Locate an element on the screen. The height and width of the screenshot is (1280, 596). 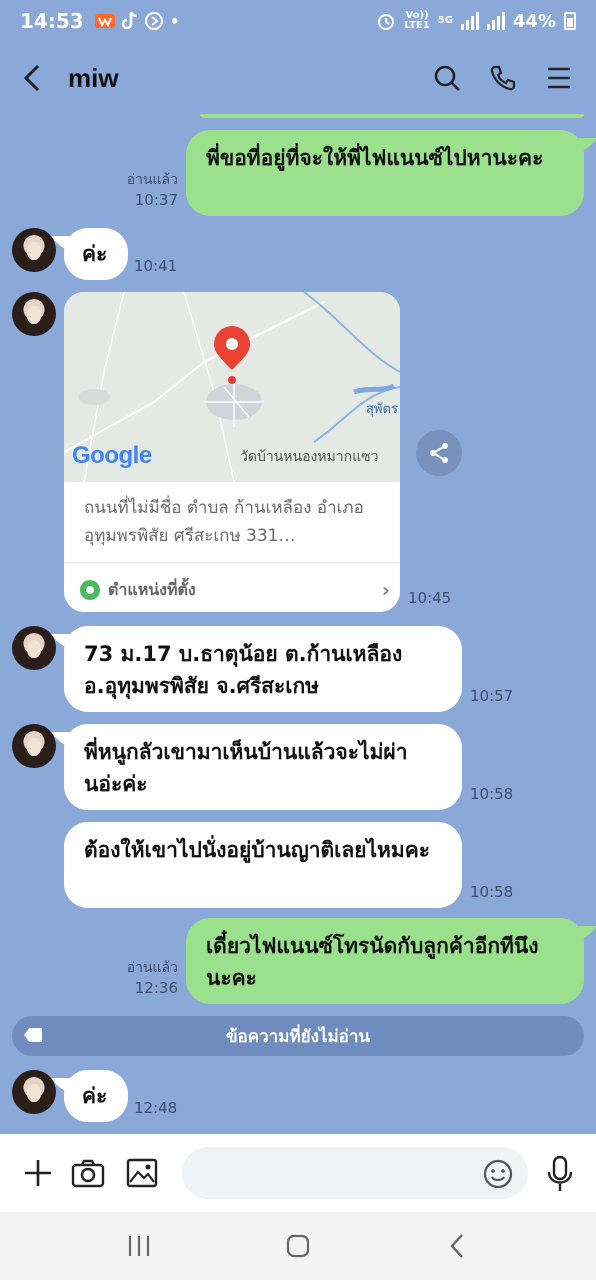
menu-icon is located at coordinates (559, 78).